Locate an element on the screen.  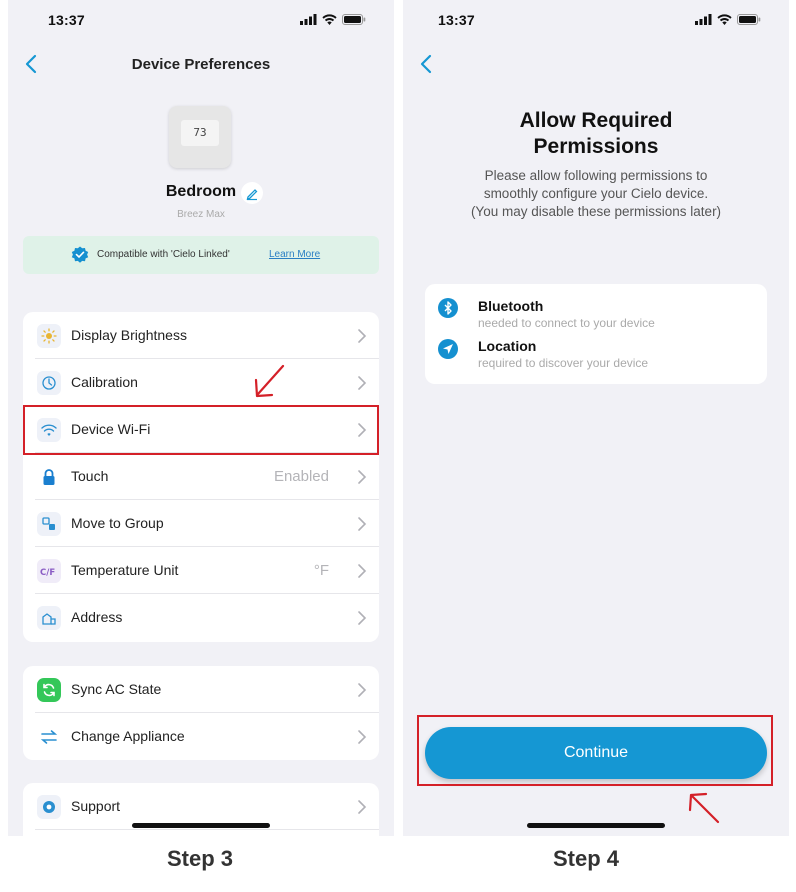
arrow-down-left-icon is located at coordinates (269, 381).